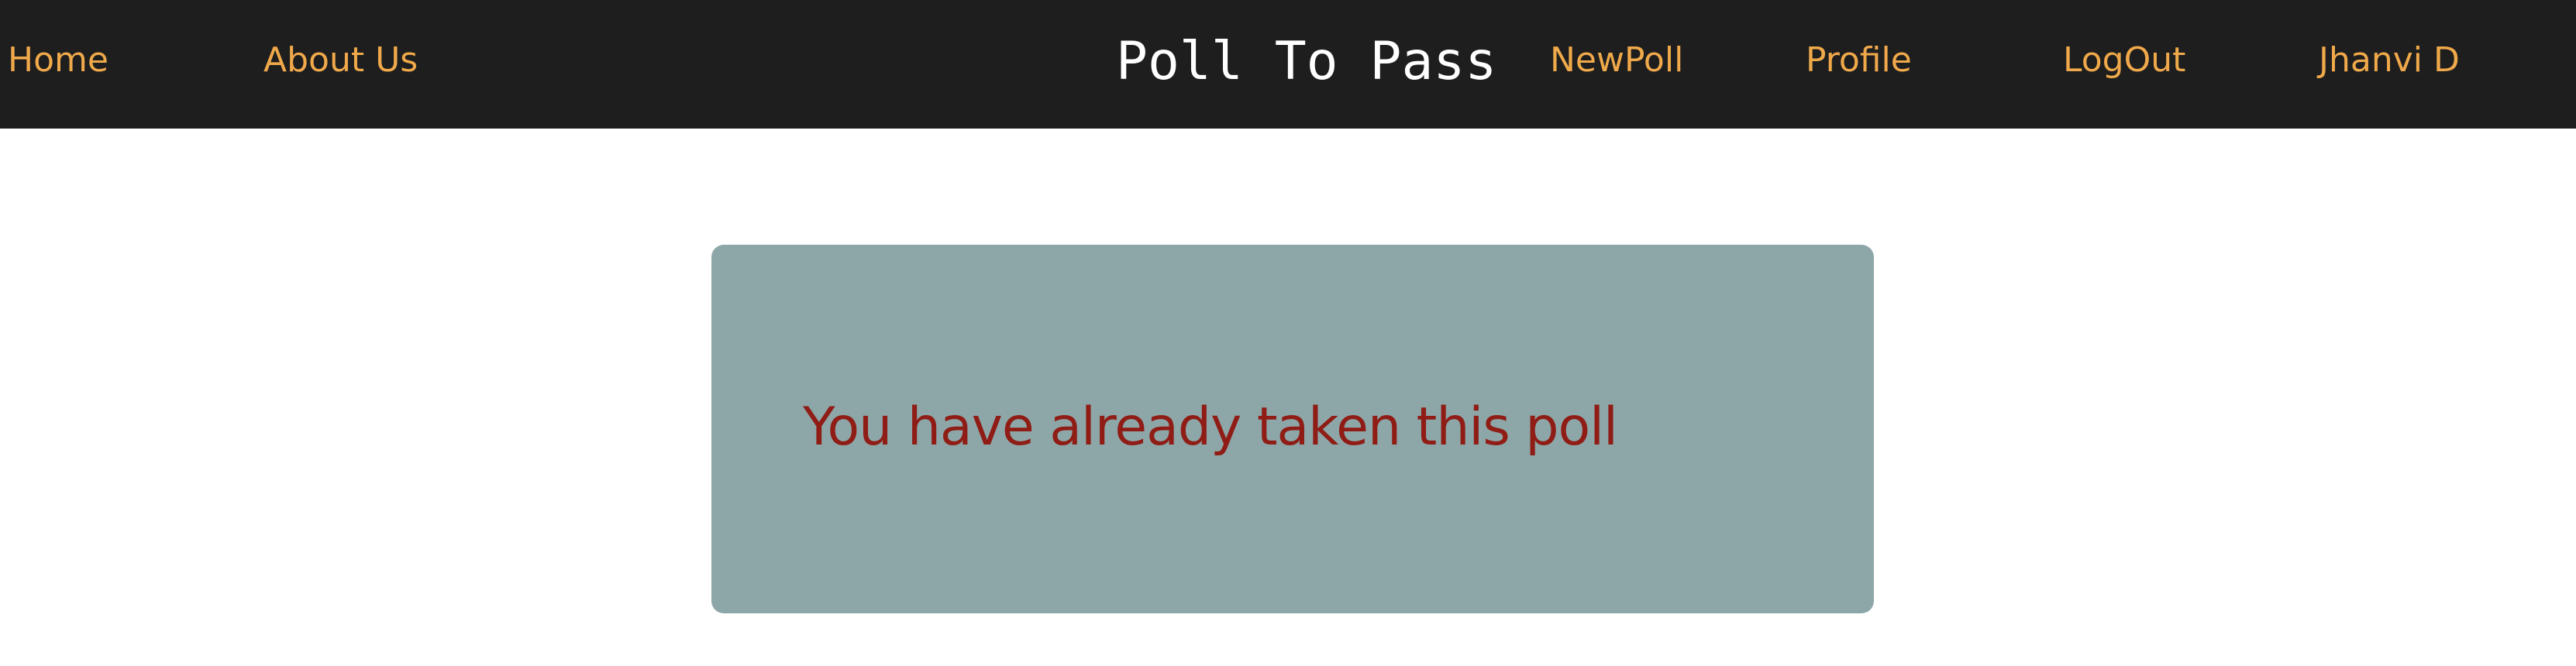 The image size is (2576, 666). I want to click on site-brand-title: Poll To Pass, so click(1306, 61).